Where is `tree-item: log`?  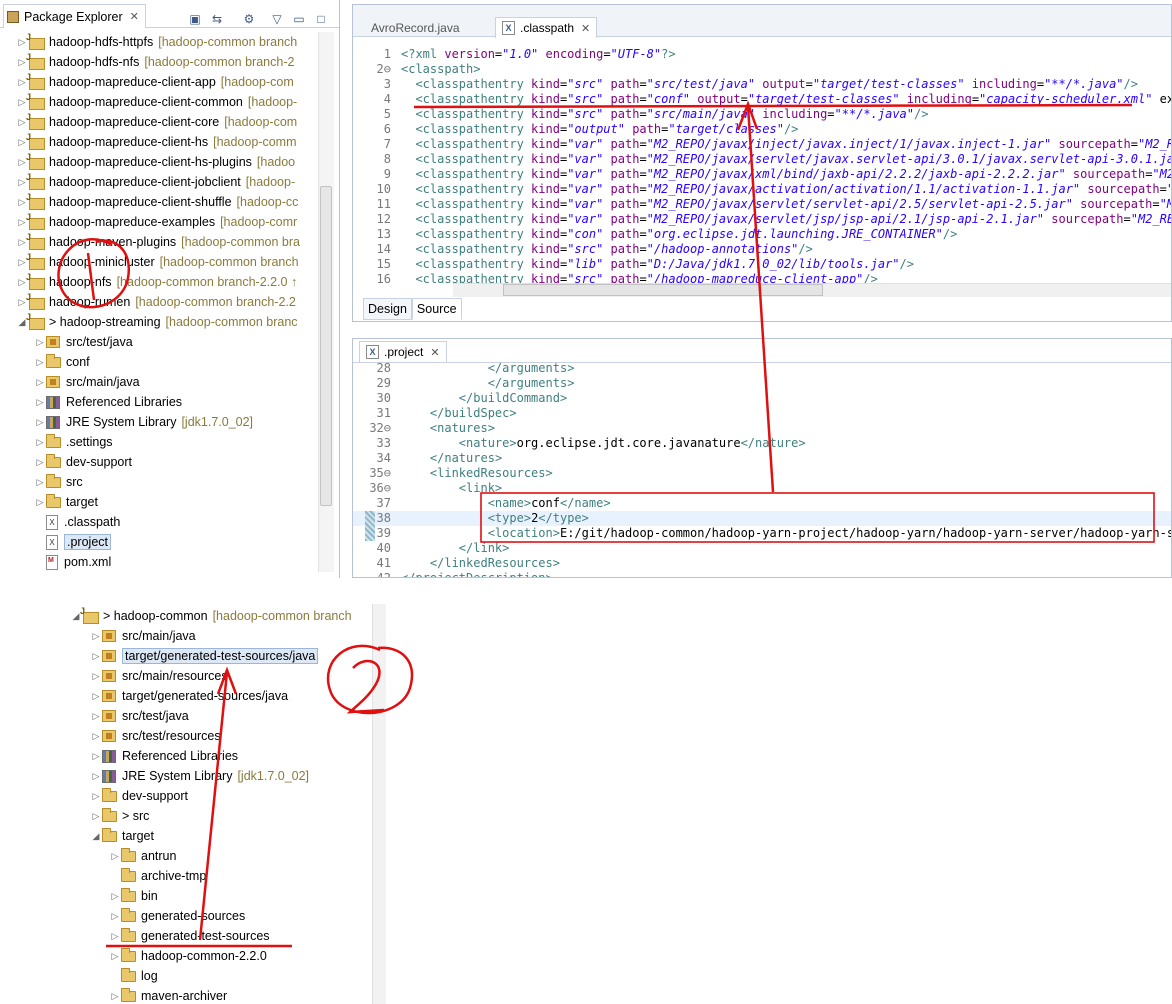
tree-item: log is located at coordinates (133, 976).